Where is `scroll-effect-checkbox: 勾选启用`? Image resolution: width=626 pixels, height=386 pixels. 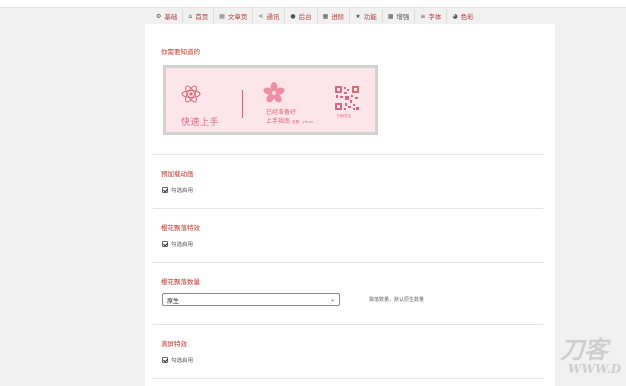
scroll-effect-checkbox: 勾选启用 is located at coordinates (177, 360).